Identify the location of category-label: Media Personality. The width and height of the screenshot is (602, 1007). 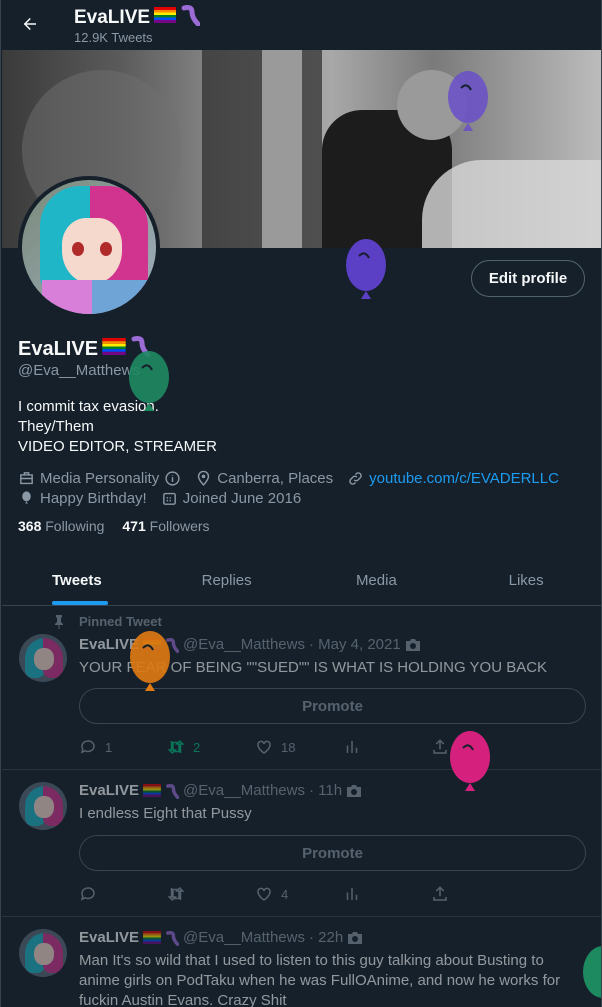
(100, 478).